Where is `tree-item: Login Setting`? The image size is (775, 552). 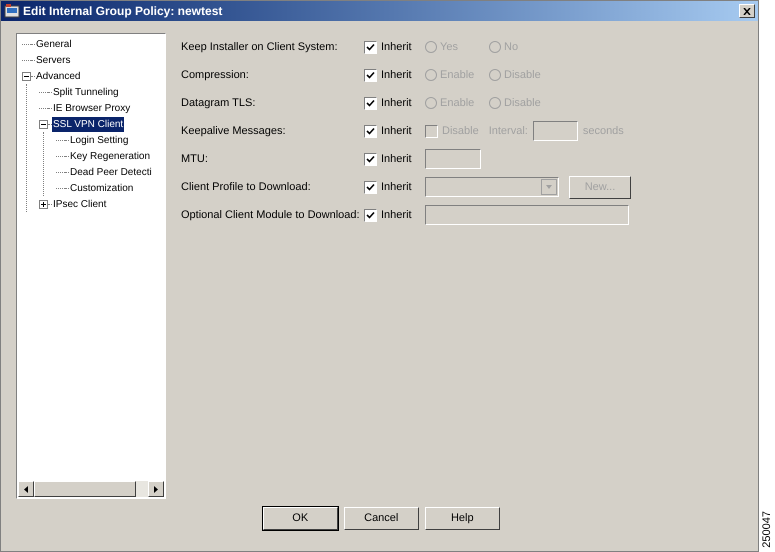
tree-item: Login Setting is located at coordinates (99, 140).